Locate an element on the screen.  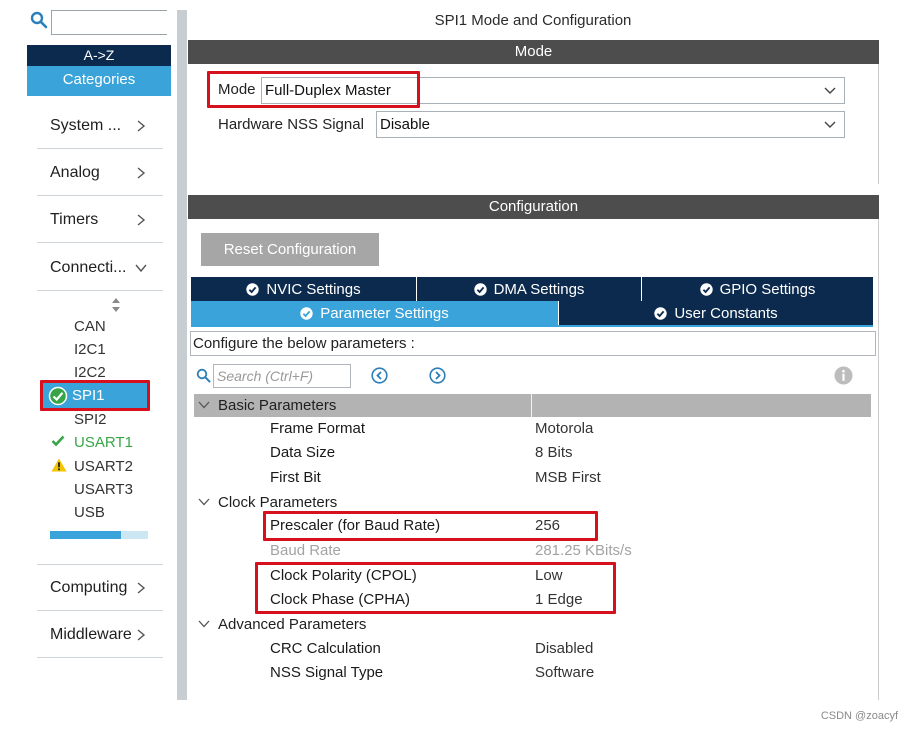
window-title: SPI1 Mode and Configuration is located at coordinates (533, 20).